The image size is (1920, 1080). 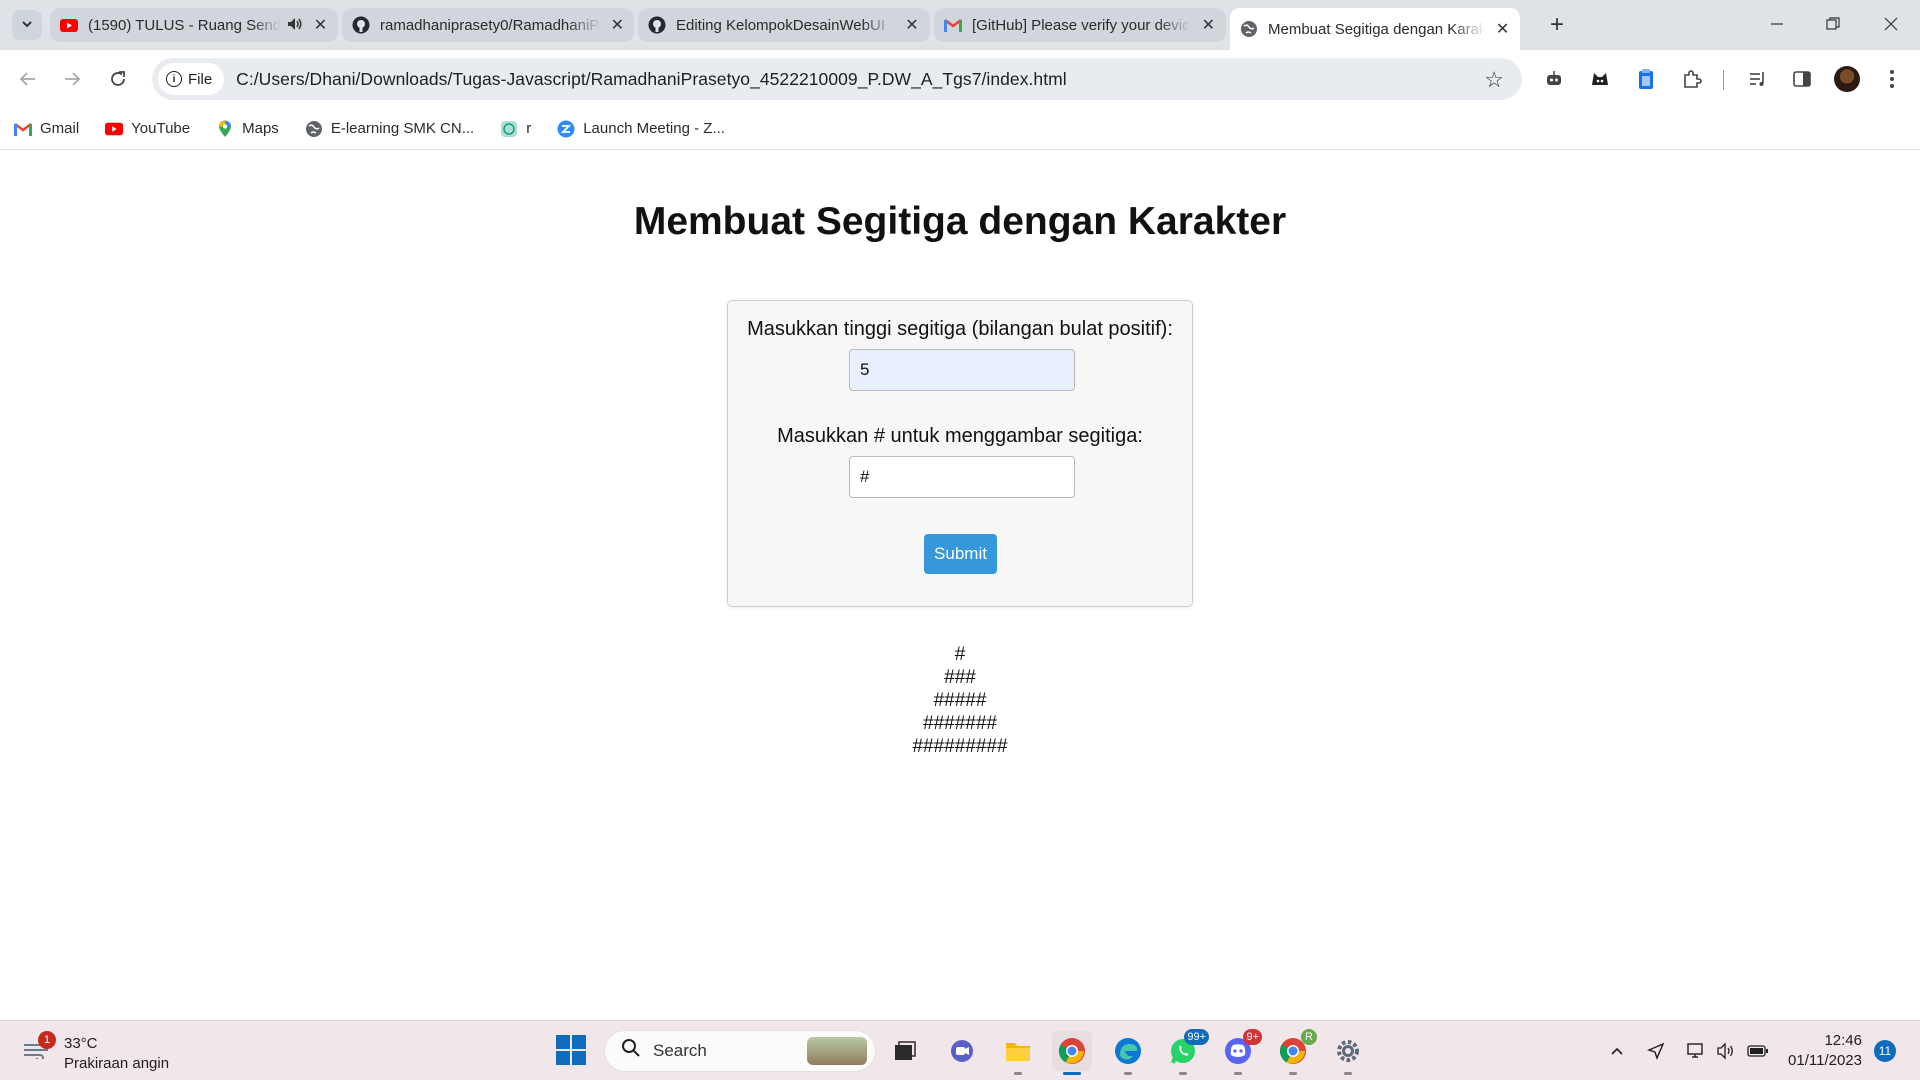 What do you see at coordinates (1758, 1051) in the screenshot?
I see `battery-icon` at bounding box center [1758, 1051].